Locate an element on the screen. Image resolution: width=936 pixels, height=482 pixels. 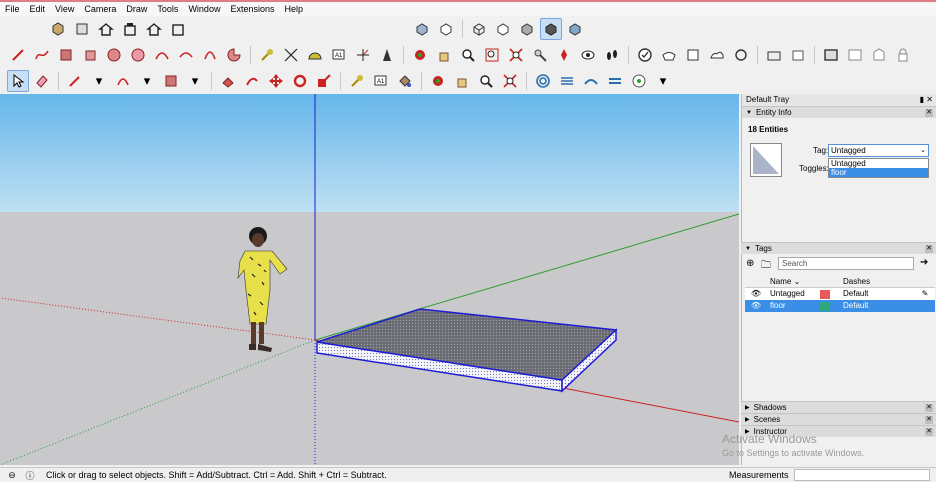
menu-view: View is located at coordinates (64, 9).